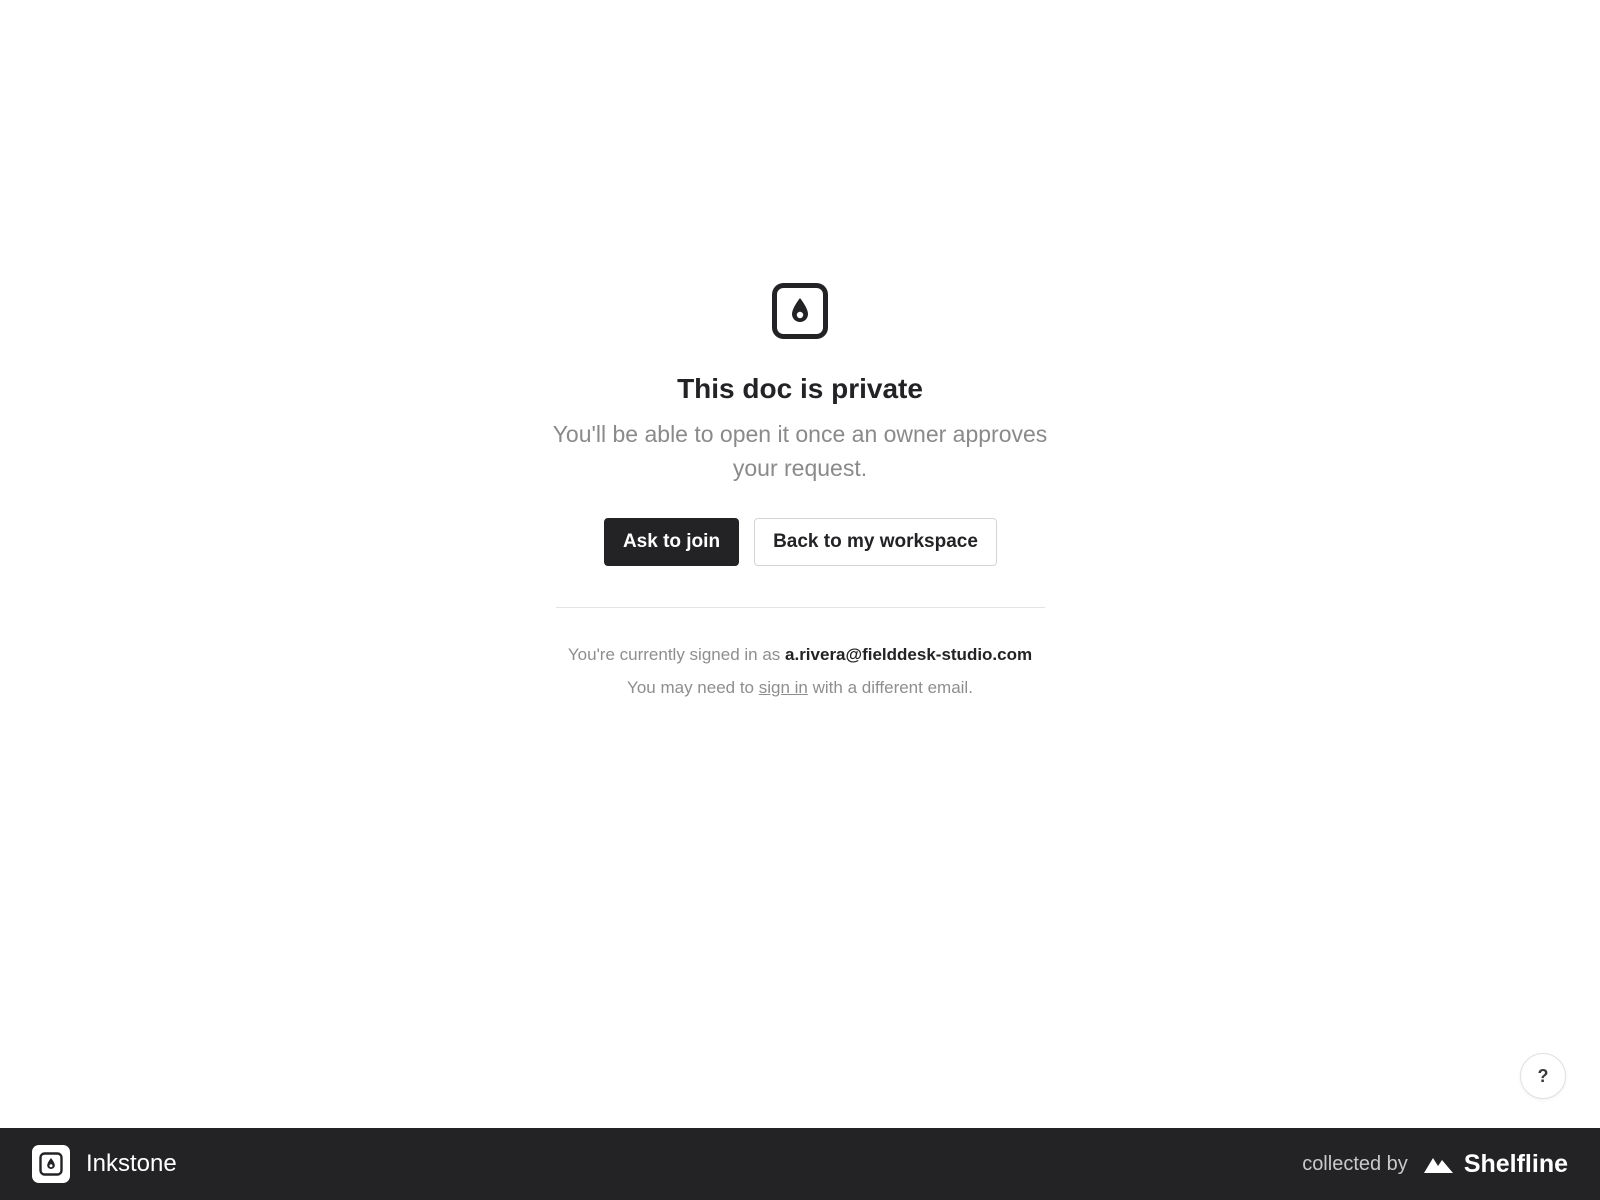  Describe the element at coordinates (890, 687) in the screenshot. I see `sign-in-hint-suffix: with a different email.` at that location.